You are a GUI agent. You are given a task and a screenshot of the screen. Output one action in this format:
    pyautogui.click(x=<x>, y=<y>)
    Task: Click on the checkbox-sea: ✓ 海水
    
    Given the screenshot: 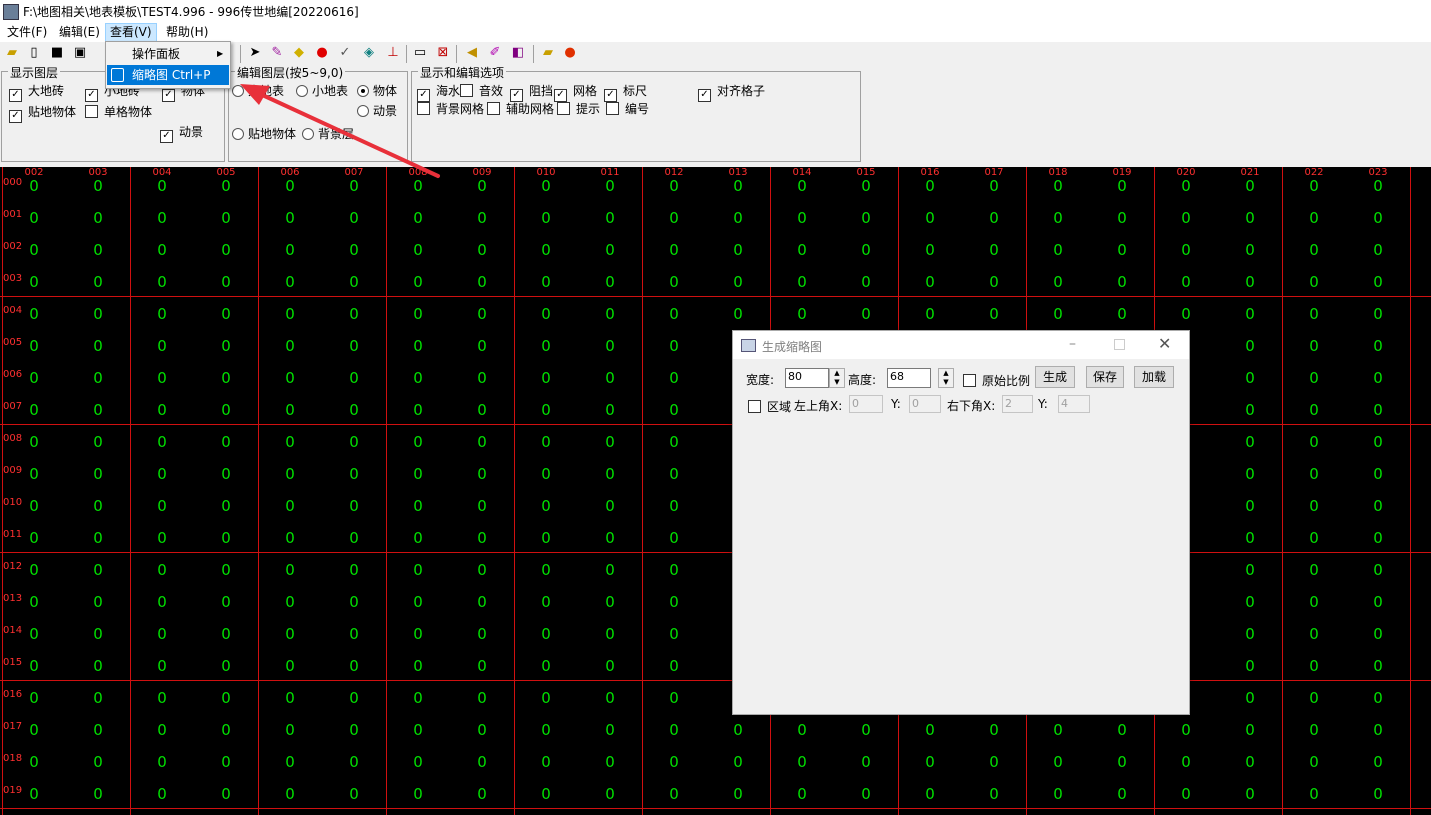 What is the action you would take?
    pyautogui.click(x=438, y=92)
    